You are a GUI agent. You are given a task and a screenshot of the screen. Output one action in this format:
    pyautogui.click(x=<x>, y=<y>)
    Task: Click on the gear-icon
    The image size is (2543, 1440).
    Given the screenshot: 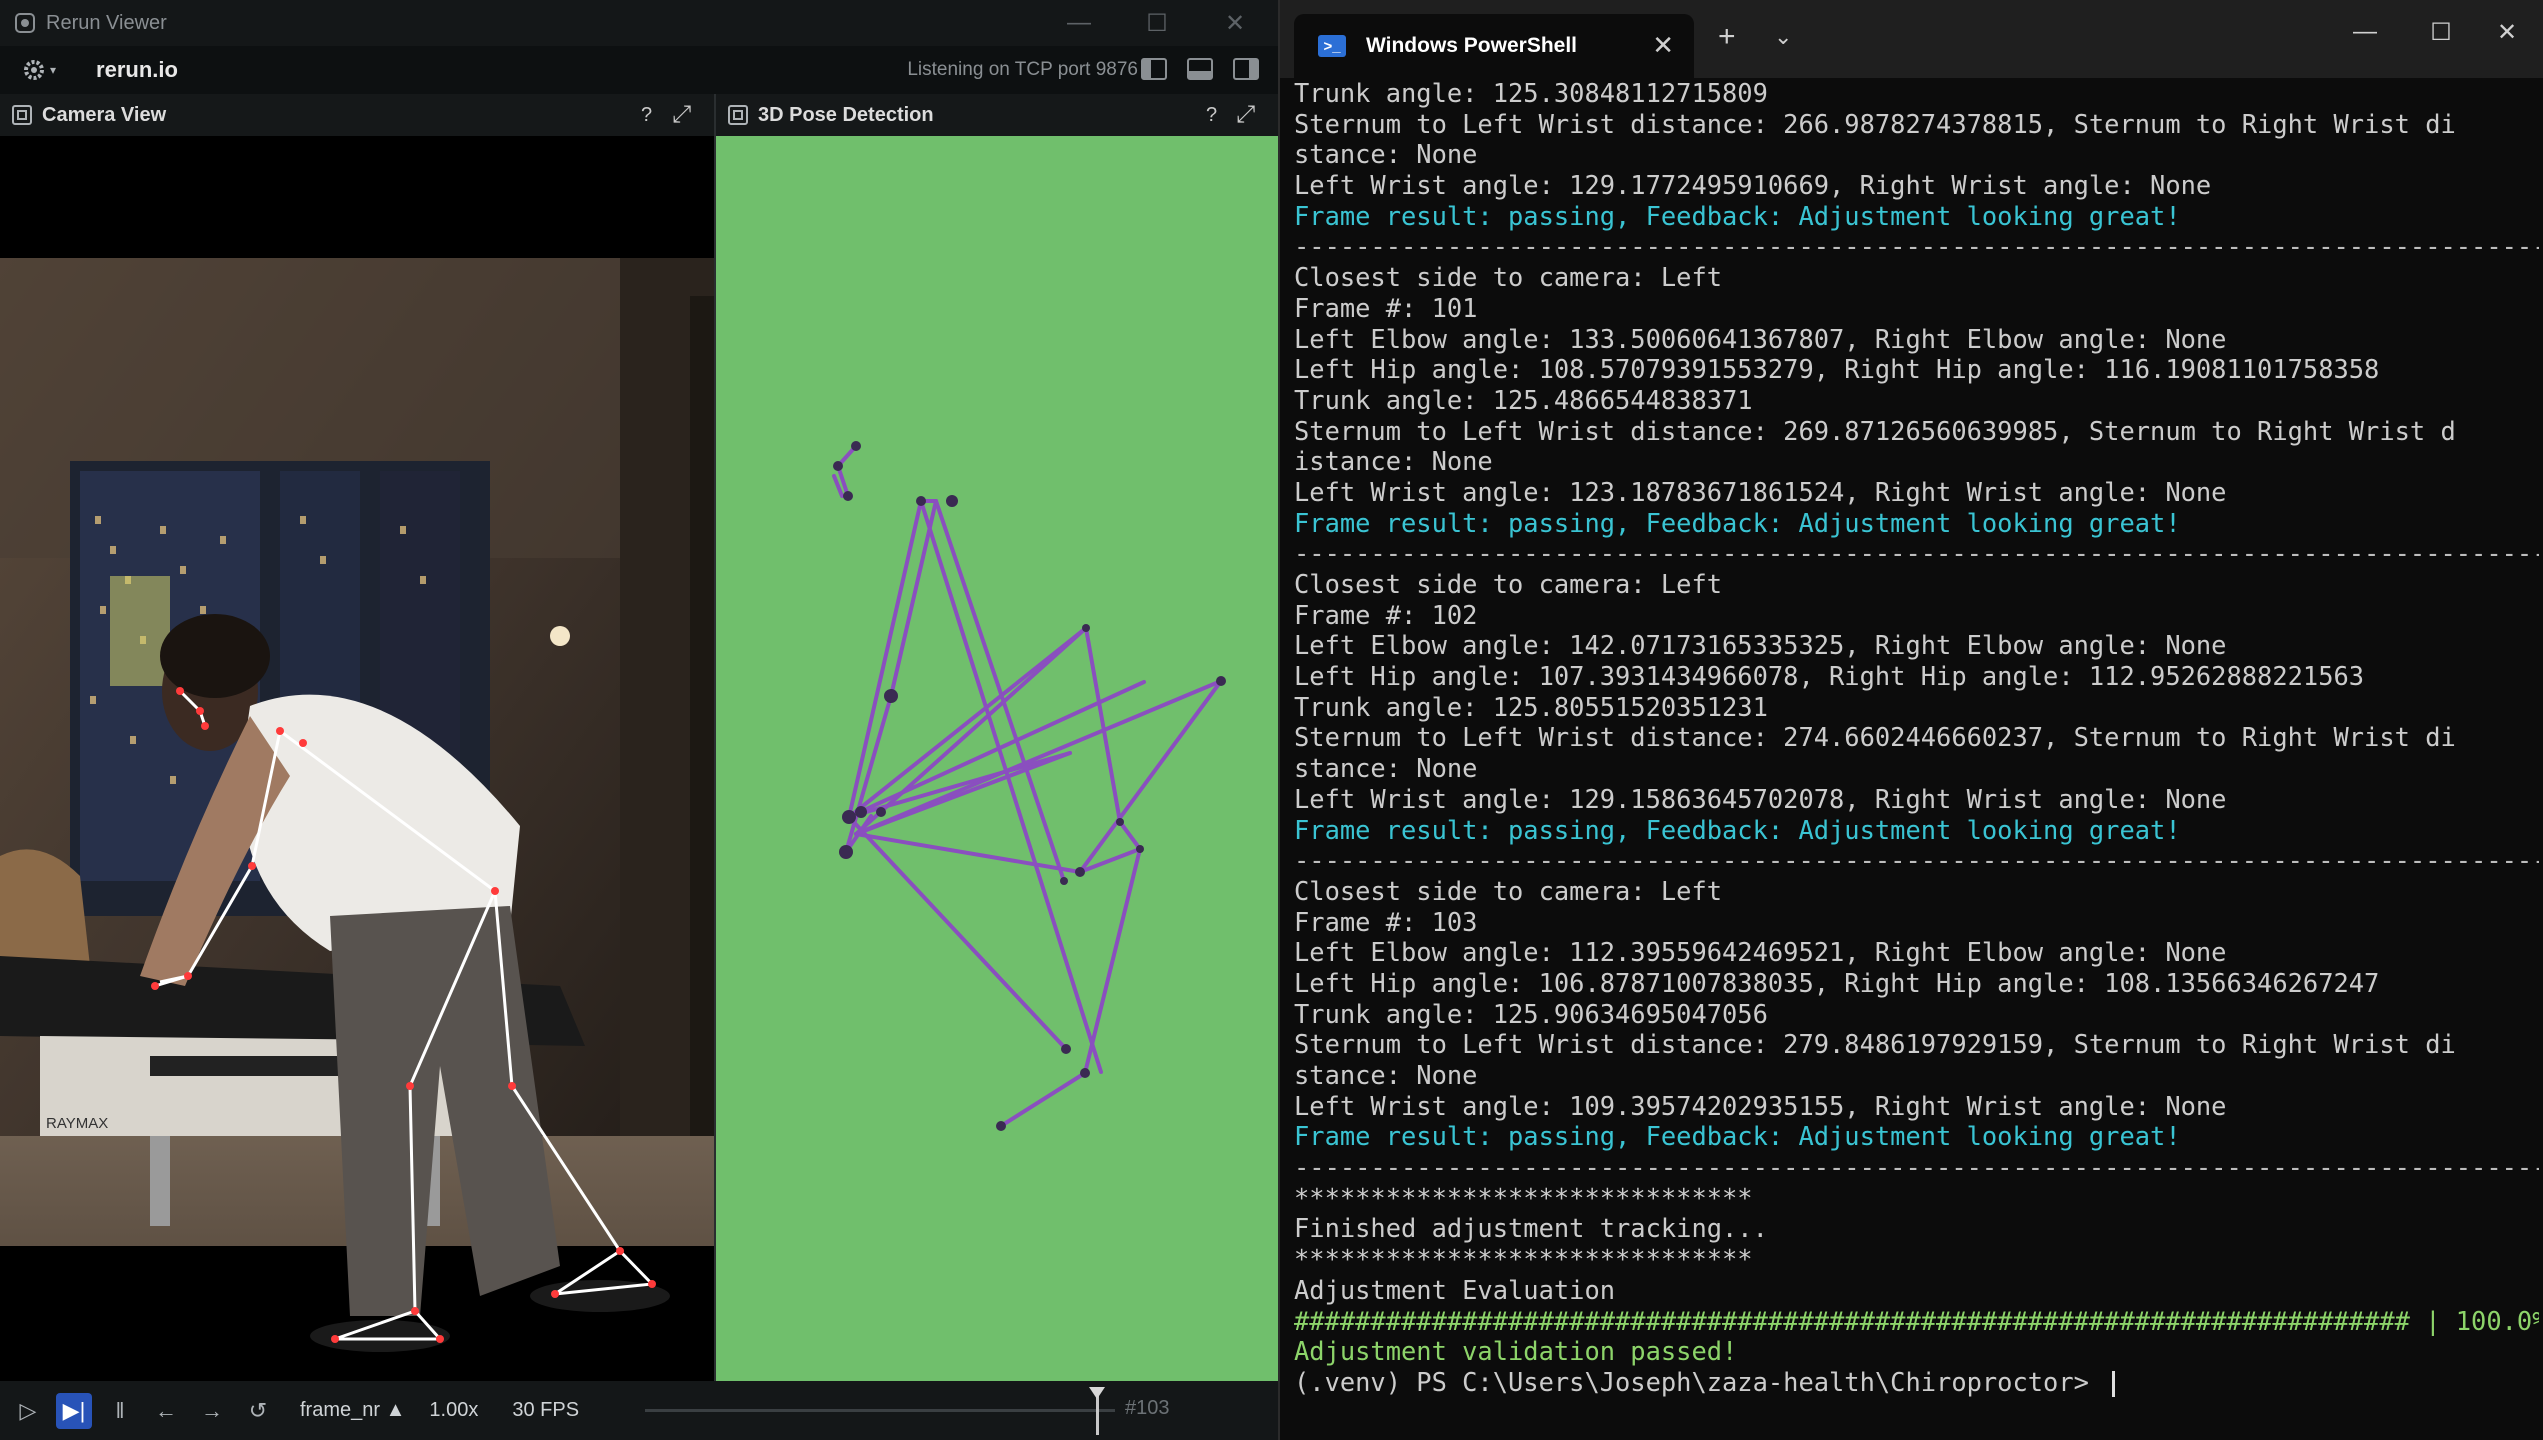 What is the action you would take?
    pyautogui.click(x=34, y=70)
    